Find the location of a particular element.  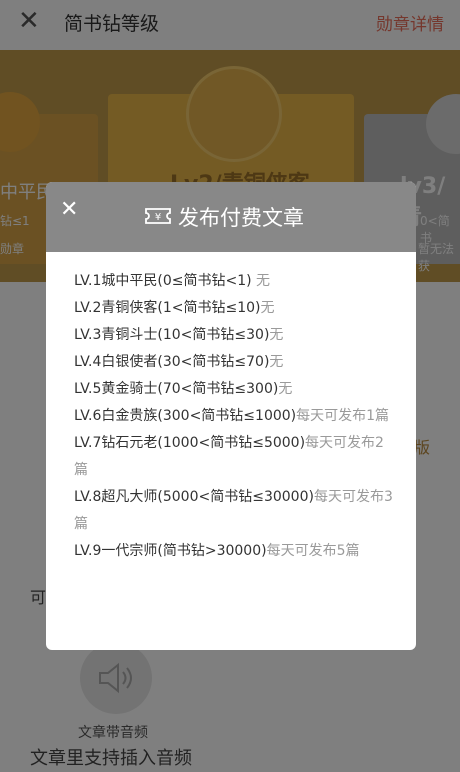

list-item: LV.1城中平民(0≤简书钻<1) 无 is located at coordinates (234, 281).